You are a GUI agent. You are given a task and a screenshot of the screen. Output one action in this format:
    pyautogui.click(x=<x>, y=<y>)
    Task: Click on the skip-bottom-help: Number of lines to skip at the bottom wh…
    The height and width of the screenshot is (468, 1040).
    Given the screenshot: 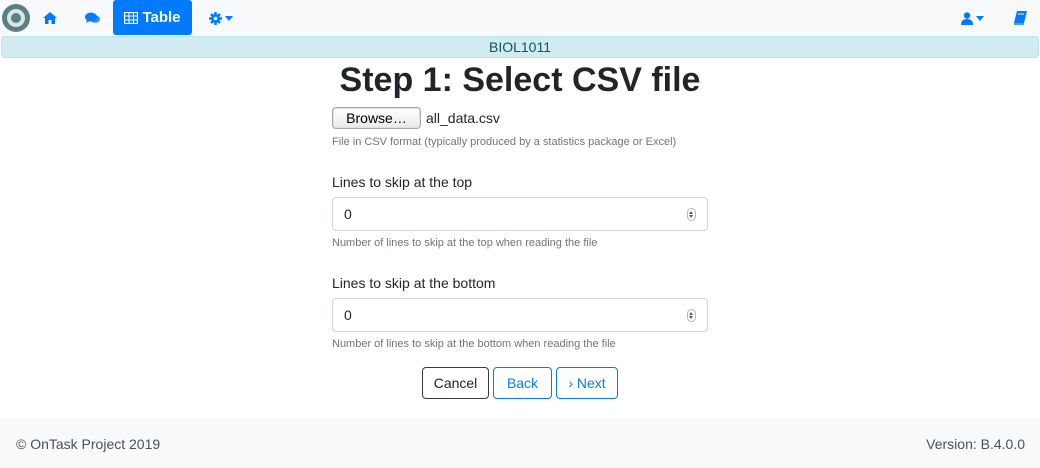 What is the action you would take?
    pyautogui.click(x=474, y=344)
    